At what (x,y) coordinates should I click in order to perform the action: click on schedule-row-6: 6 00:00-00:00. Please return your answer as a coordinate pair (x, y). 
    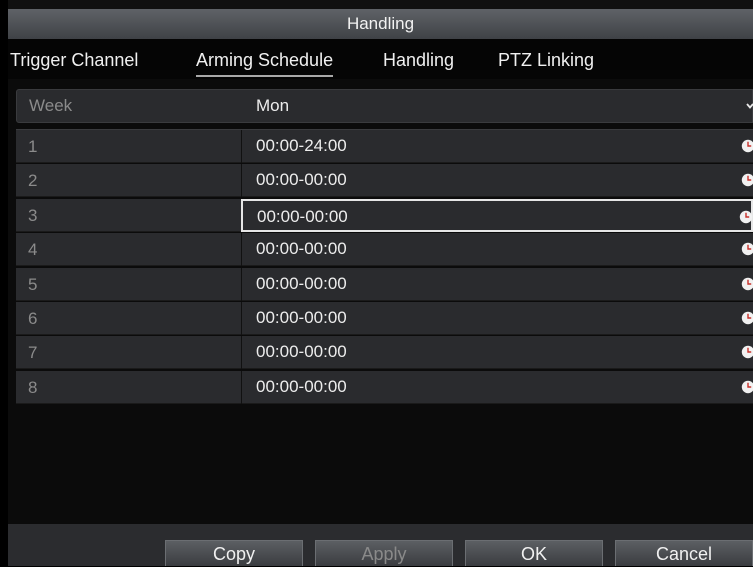
    Looking at the image, I should click on (384, 318).